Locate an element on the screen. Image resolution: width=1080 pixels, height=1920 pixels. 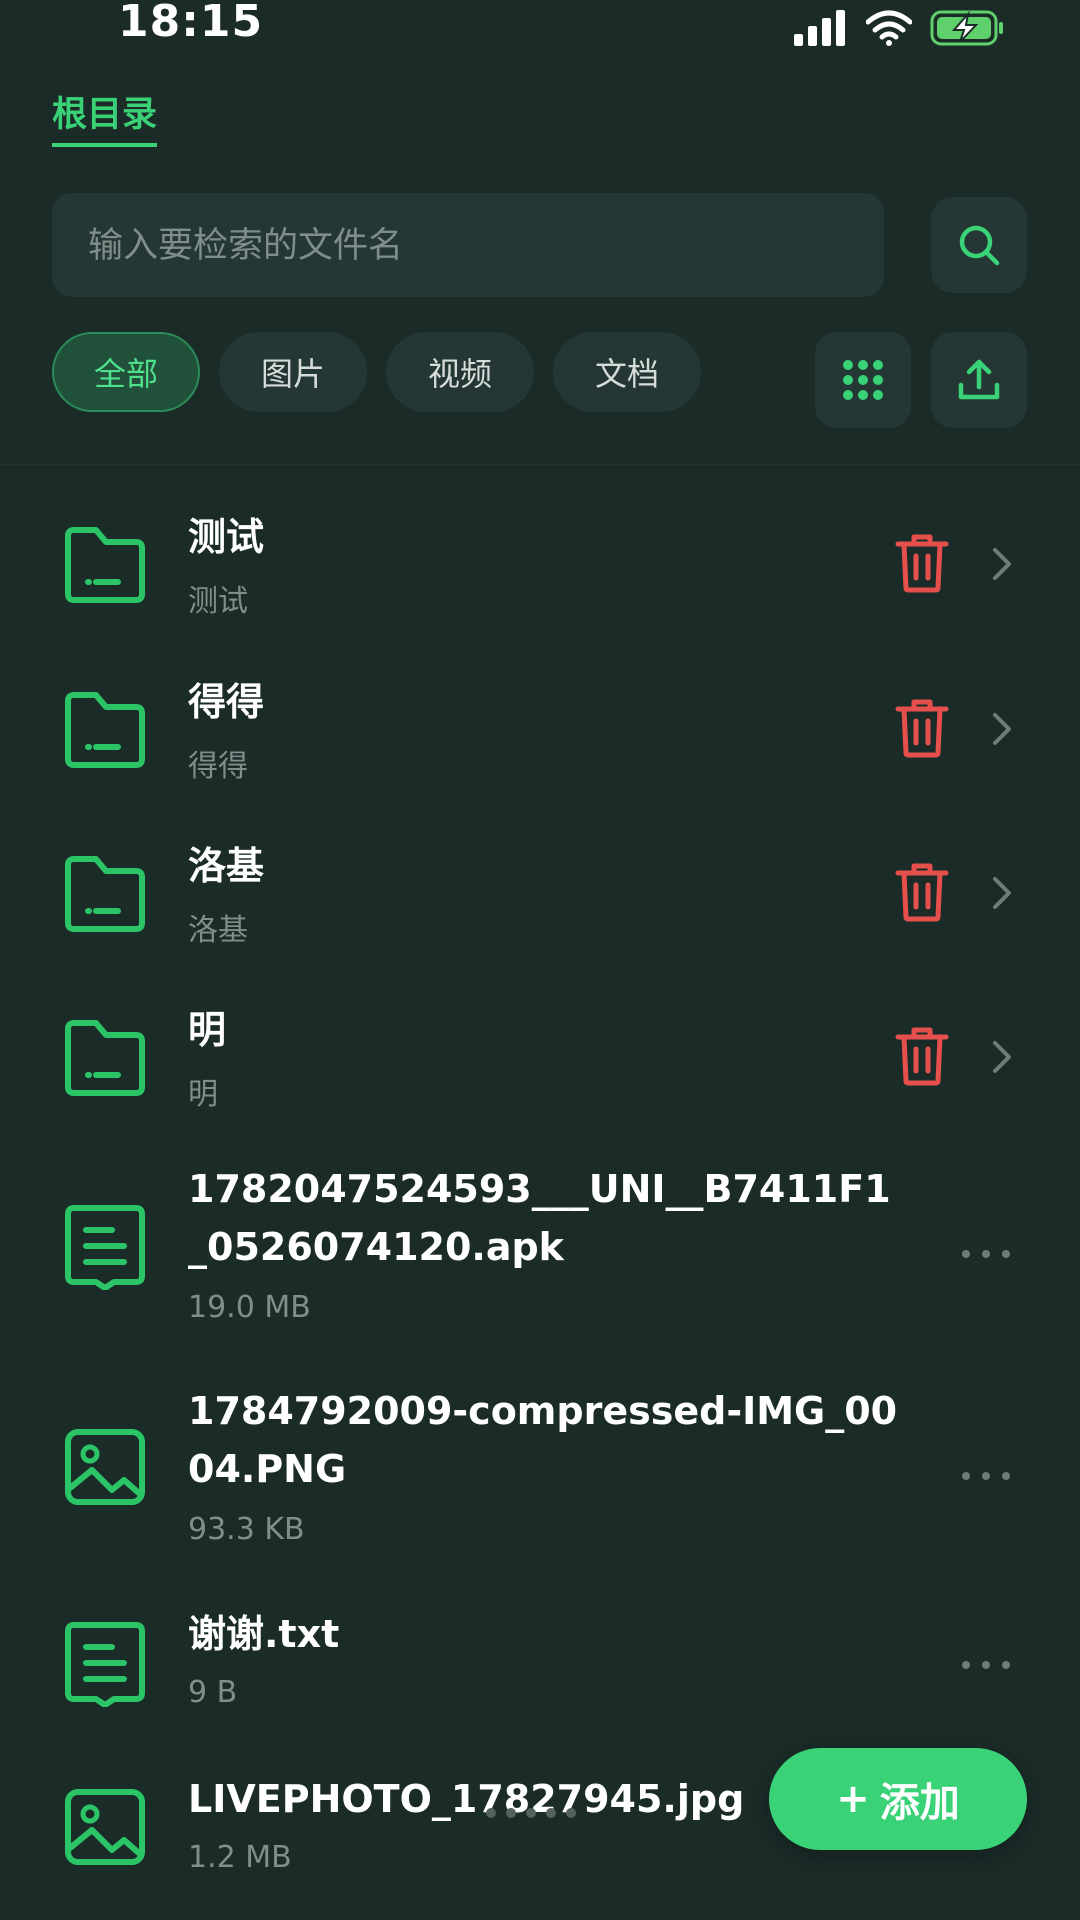
breadcrumb-root: 根目录 is located at coordinates (105, 116).